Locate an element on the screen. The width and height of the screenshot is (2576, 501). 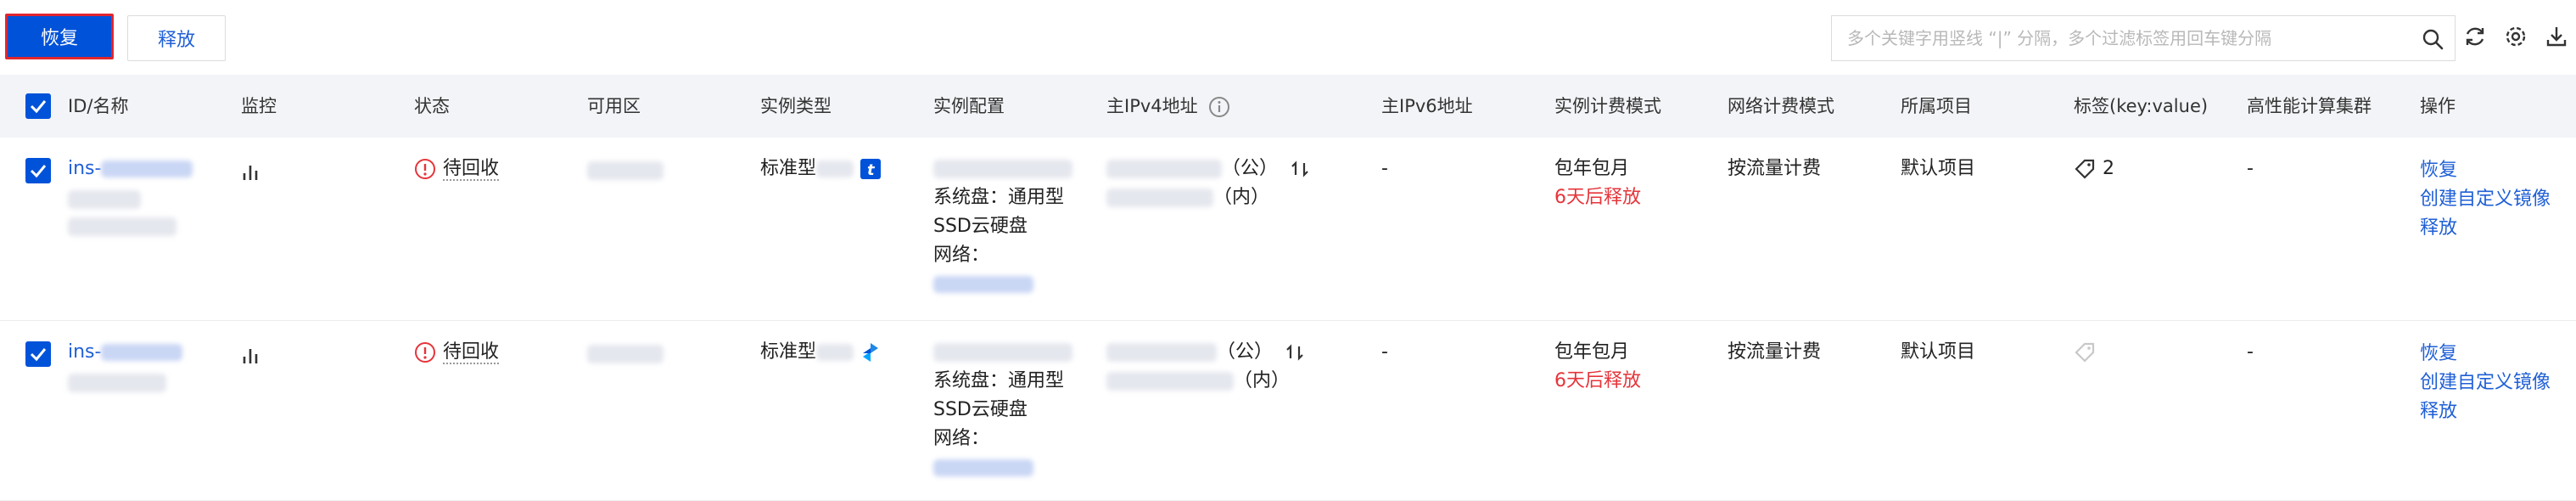
info-icon is located at coordinates (1219, 107).